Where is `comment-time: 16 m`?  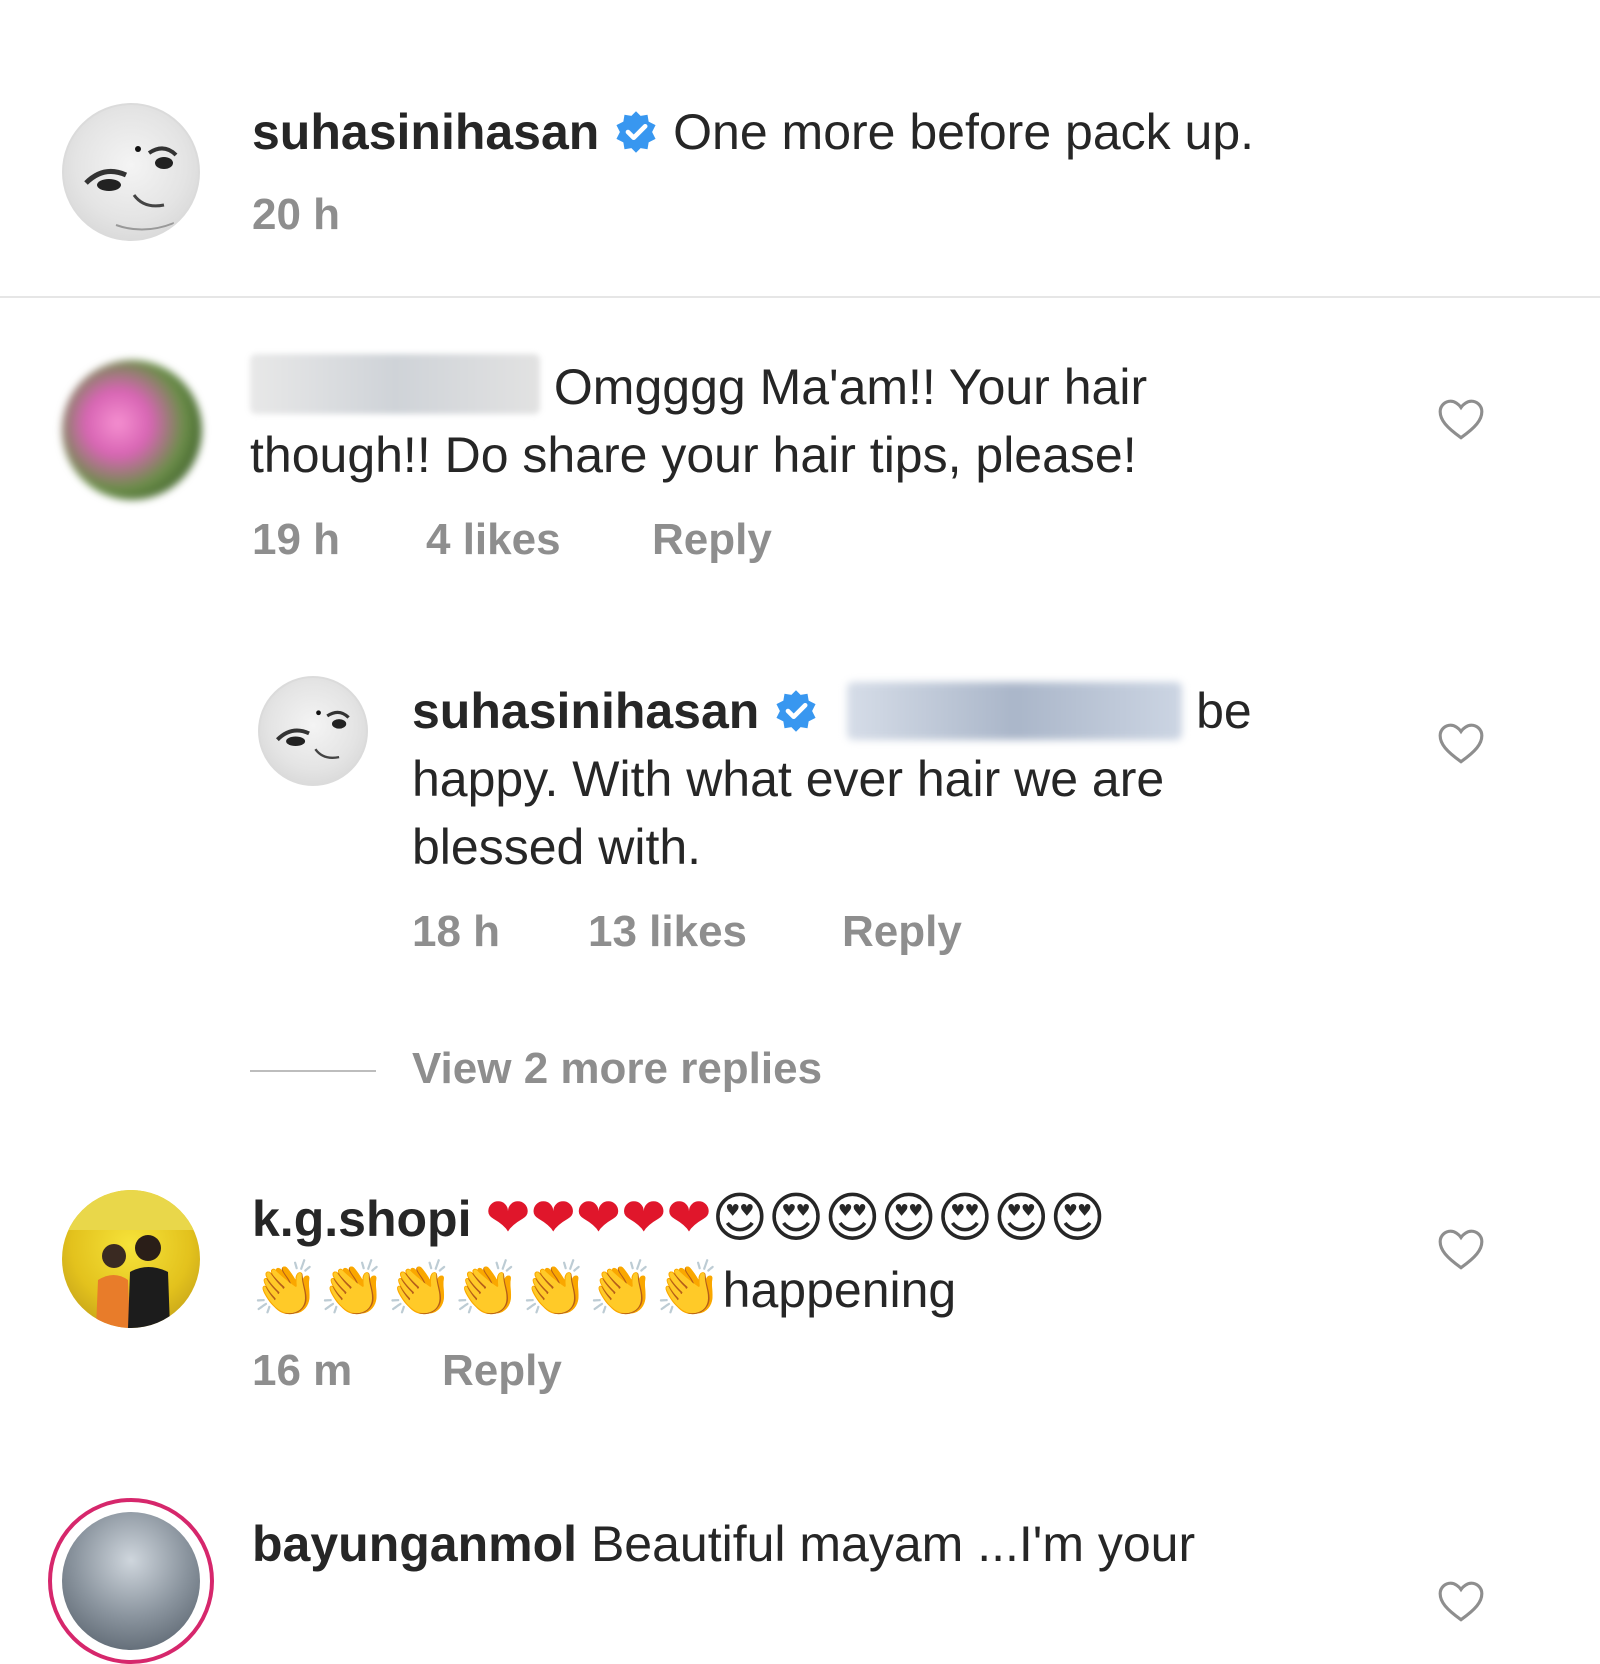
comment-time: 16 m is located at coordinates (302, 1370).